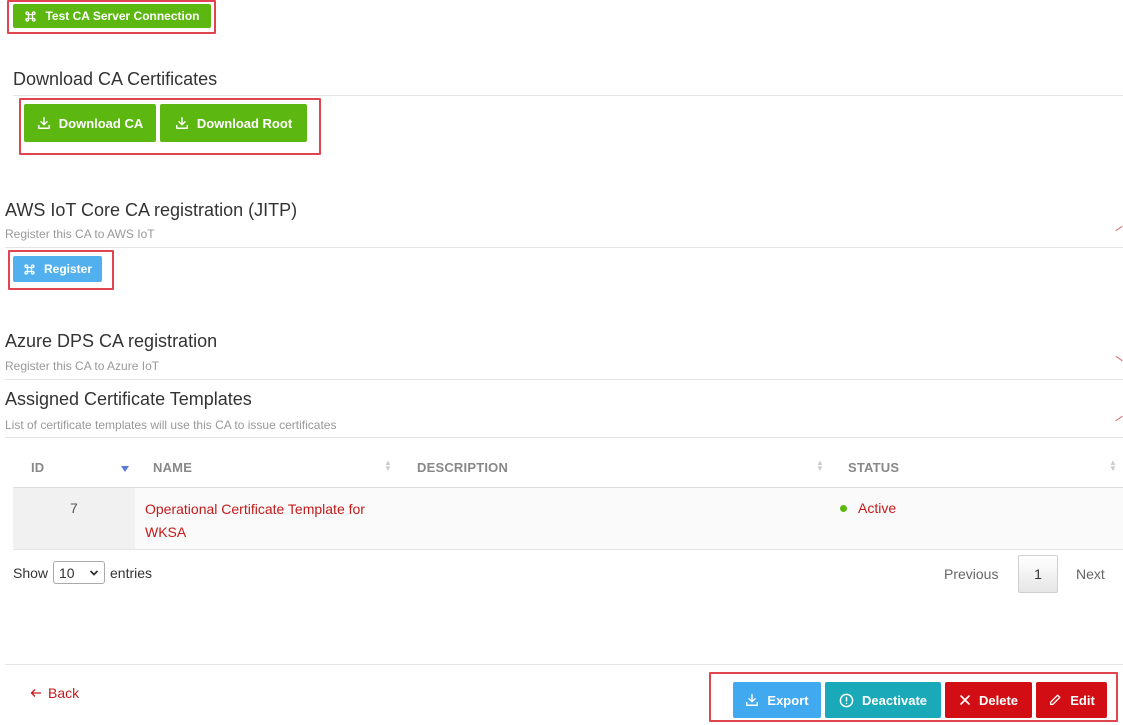 This screenshot has height=725, width=1123. Describe the element at coordinates (846, 700) in the screenshot. I see `alert-circle-icon` at that location.